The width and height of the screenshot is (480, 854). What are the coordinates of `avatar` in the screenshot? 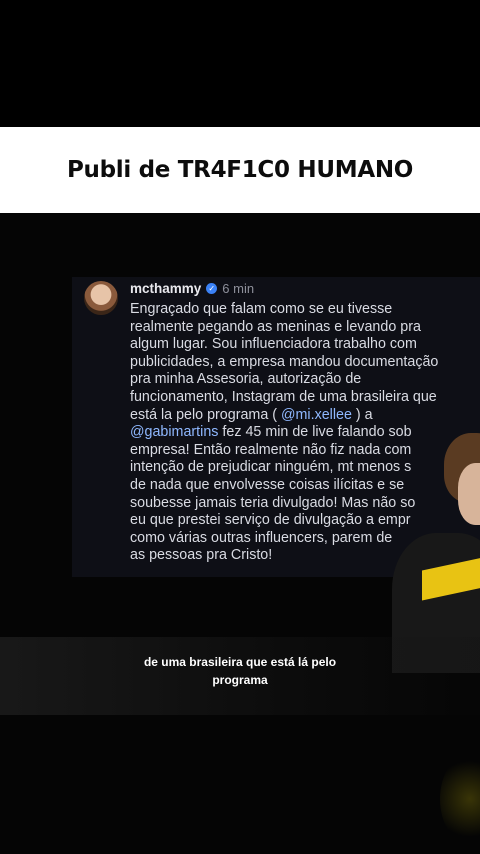 It's located at (101, 298).